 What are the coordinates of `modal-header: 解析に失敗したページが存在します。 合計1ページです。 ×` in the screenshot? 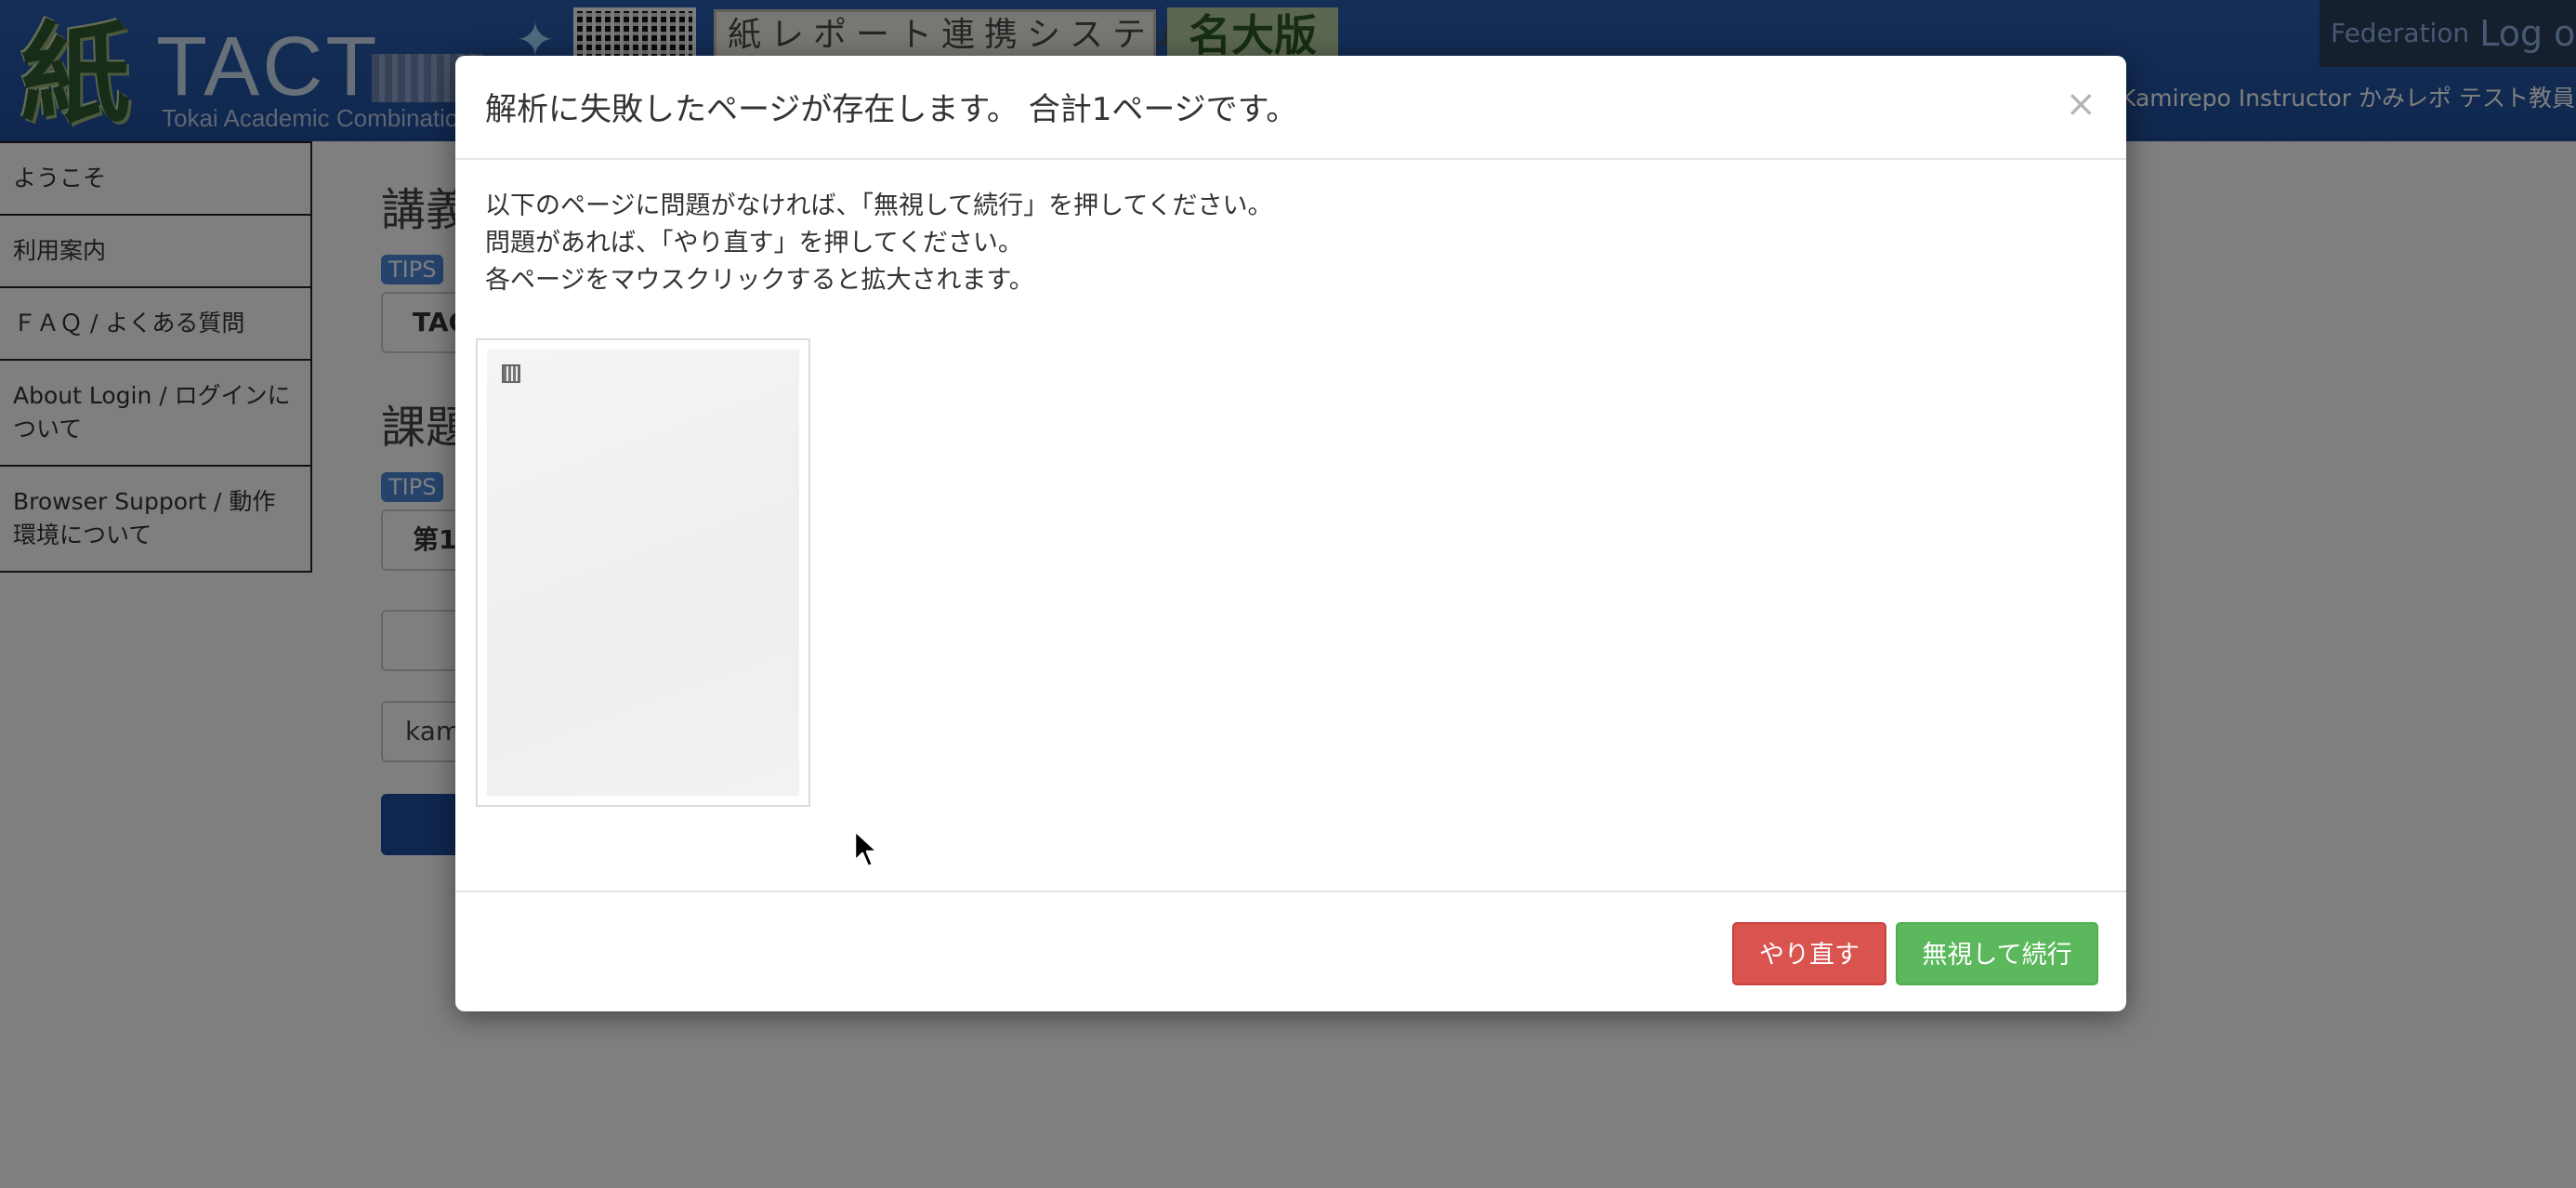 It's located at (1290, 108).